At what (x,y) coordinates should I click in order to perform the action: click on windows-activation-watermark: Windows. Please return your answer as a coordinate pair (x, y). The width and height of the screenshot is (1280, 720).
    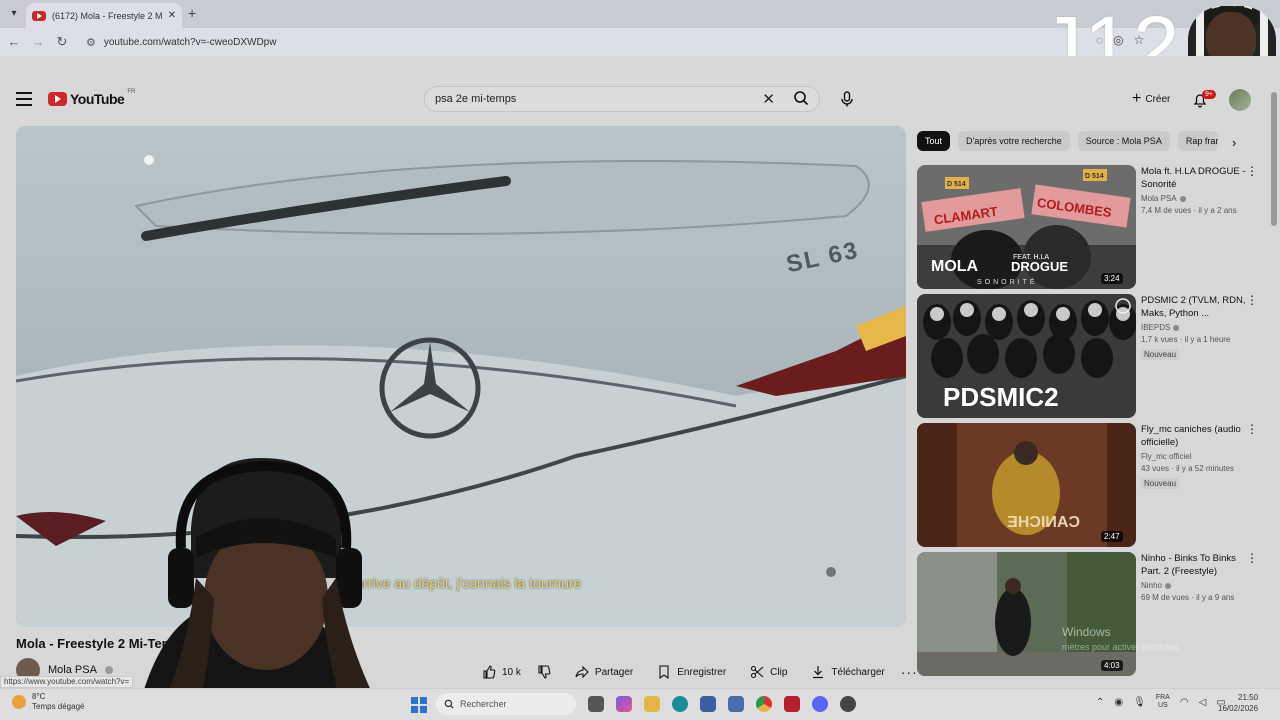
    Looking at the image, I should click on (1086, 632).